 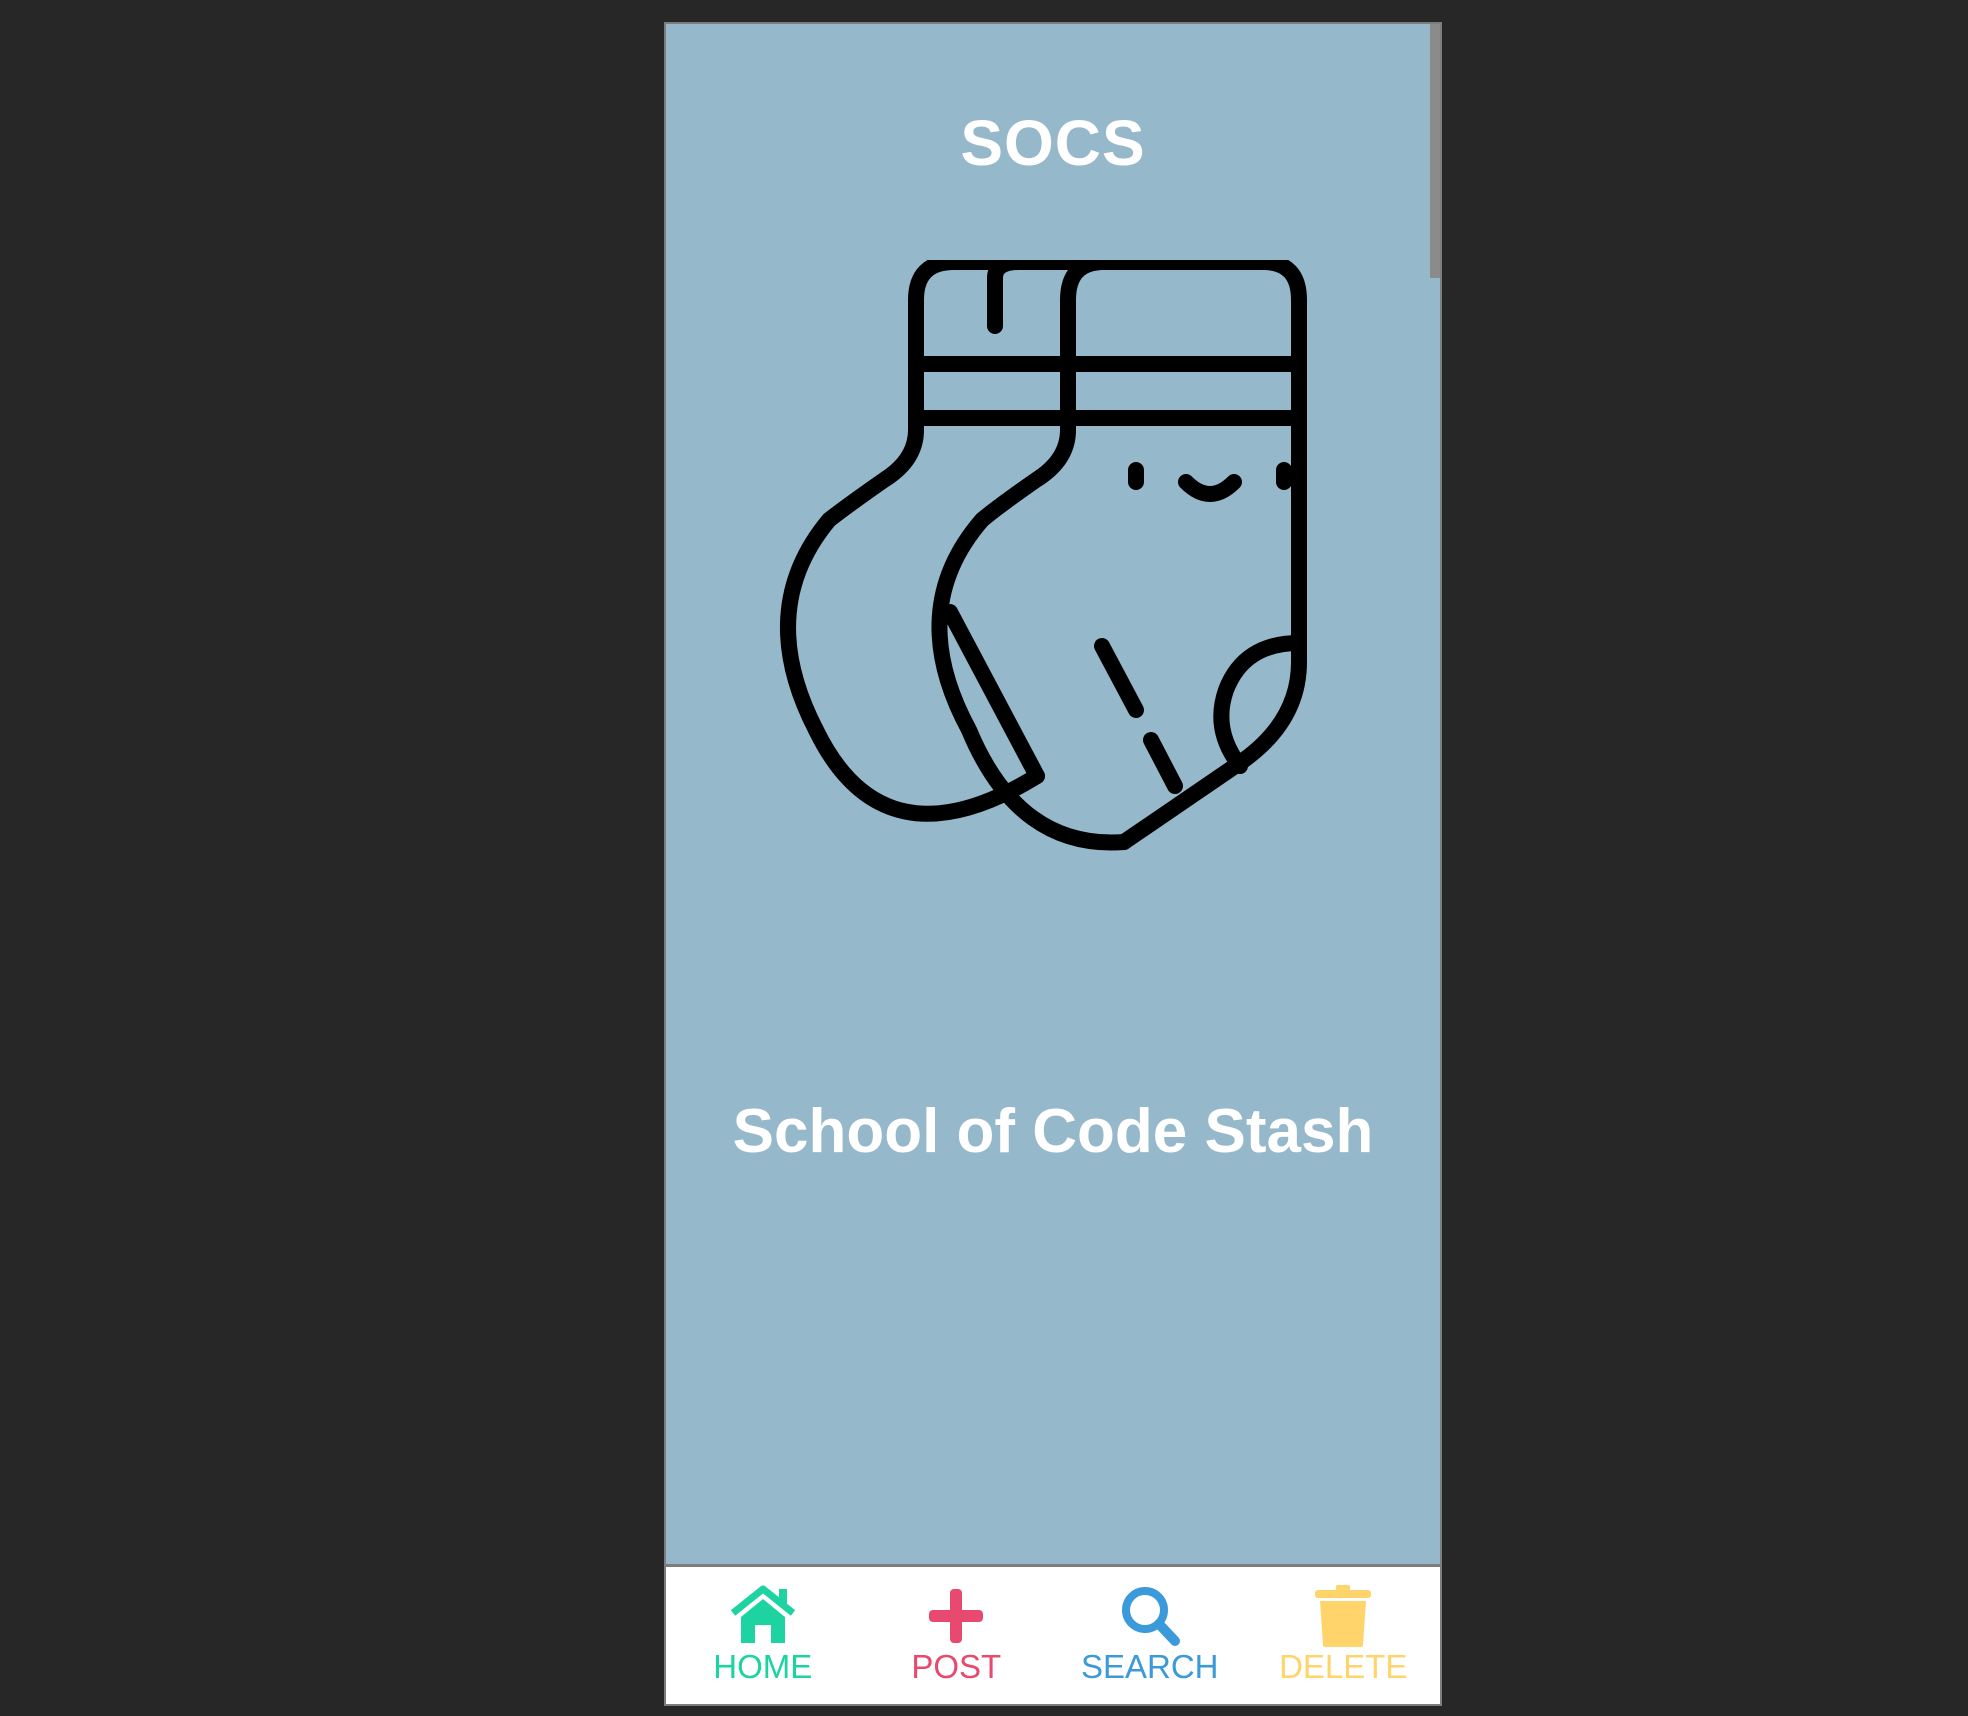 I want to click on nav-delete-label: DELETE, so click(x=1343, y=1666).